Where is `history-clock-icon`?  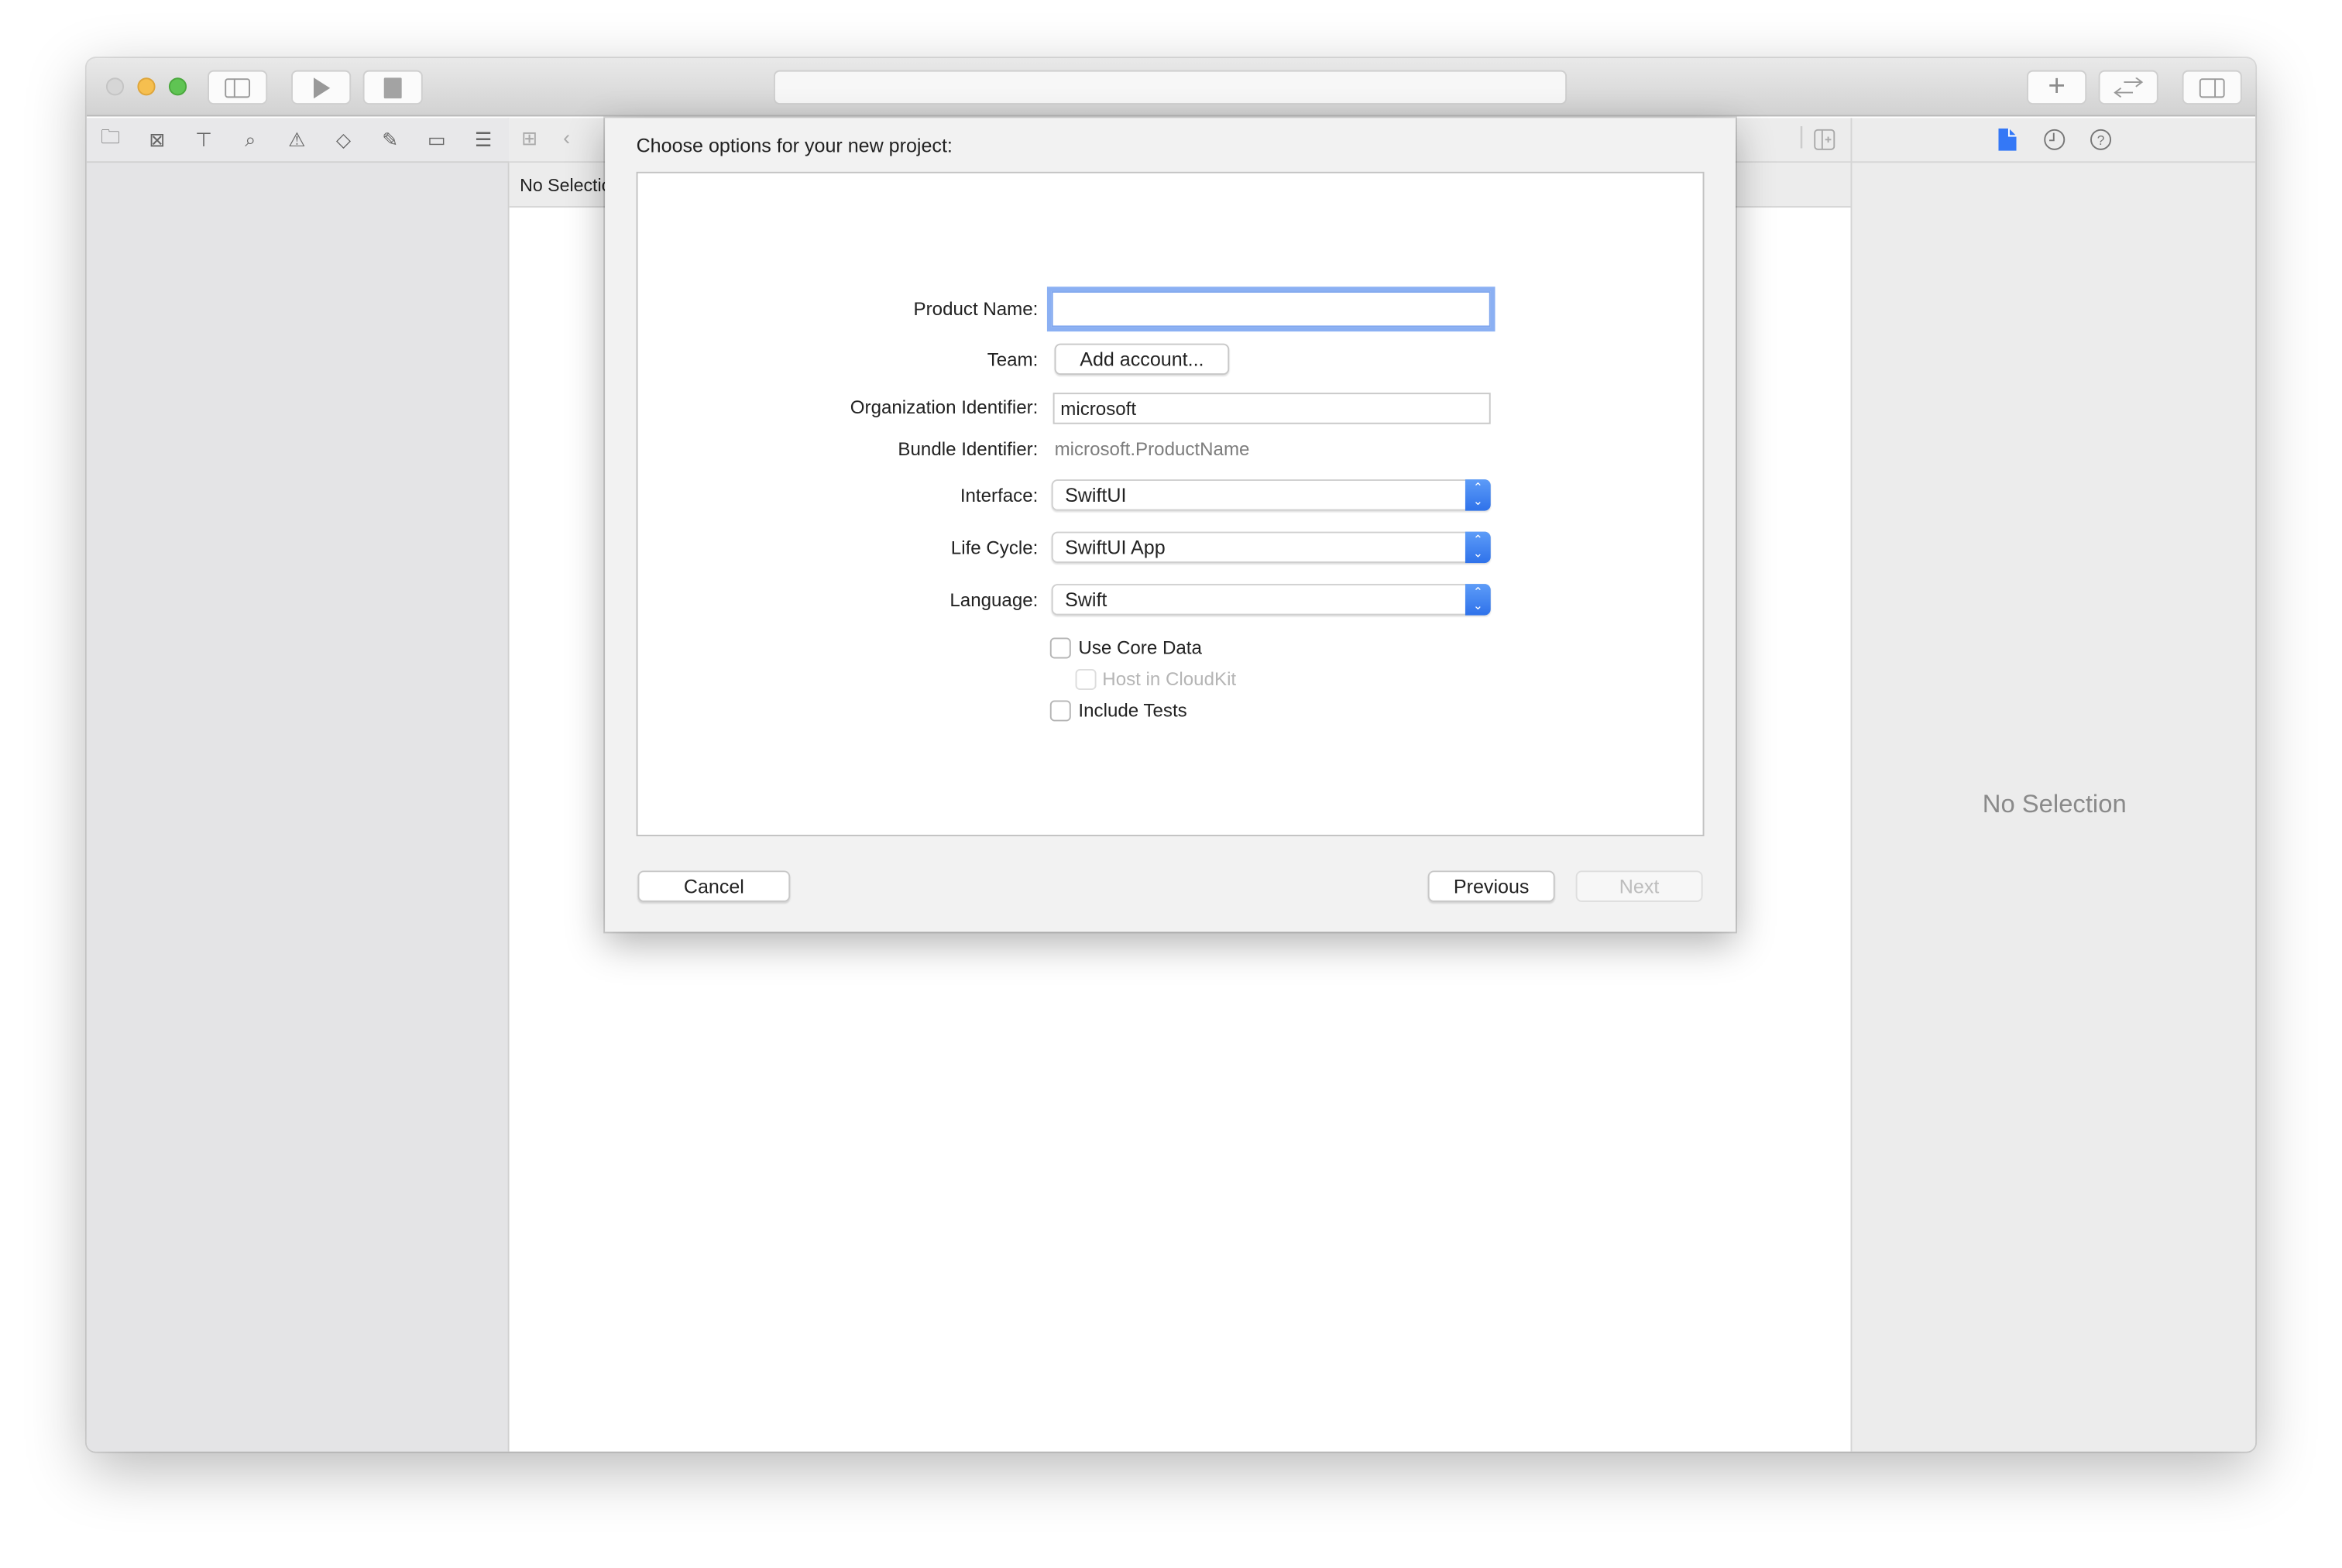
history-clock-icon is located at coordinates (2054, 140).